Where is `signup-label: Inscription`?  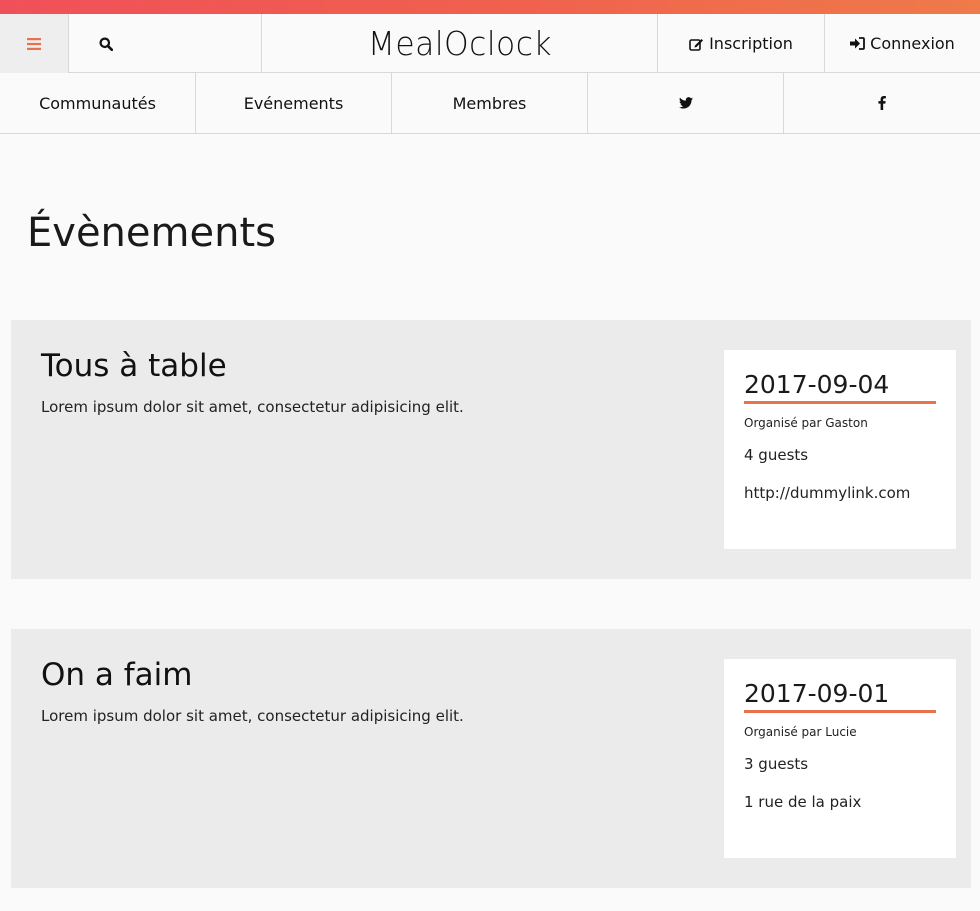 signup-label: Inscription is located at coordinates (751, 43).